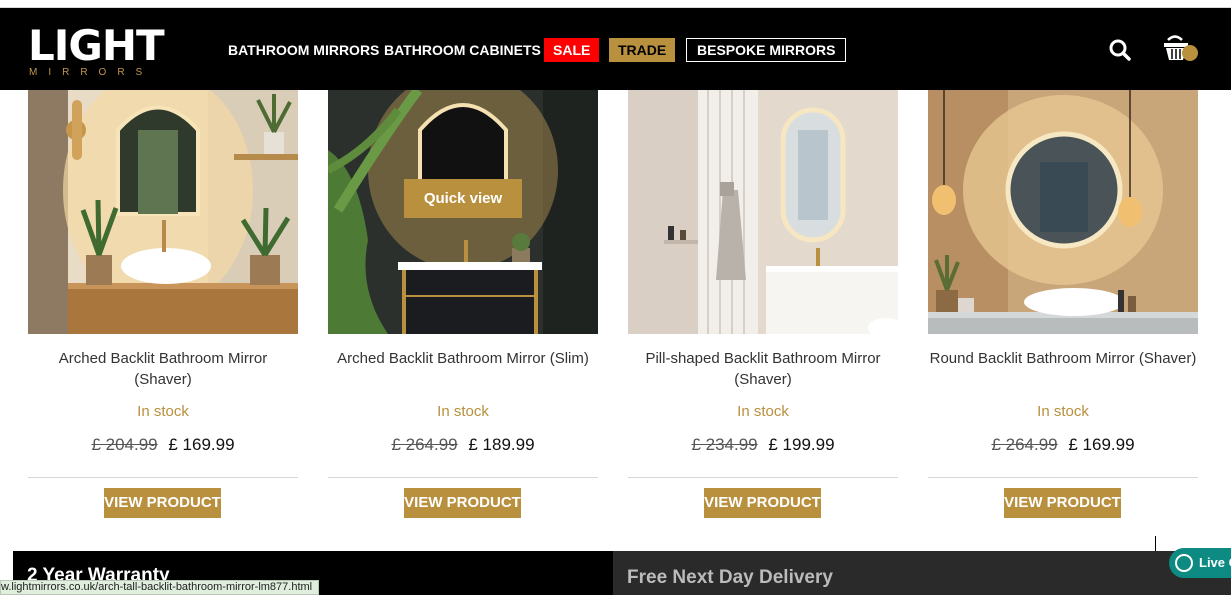 The width and height of the screenshot is (1231, 595). I want to click on product-price: £ 264.99 £ 169.99, so click(1063, 445).